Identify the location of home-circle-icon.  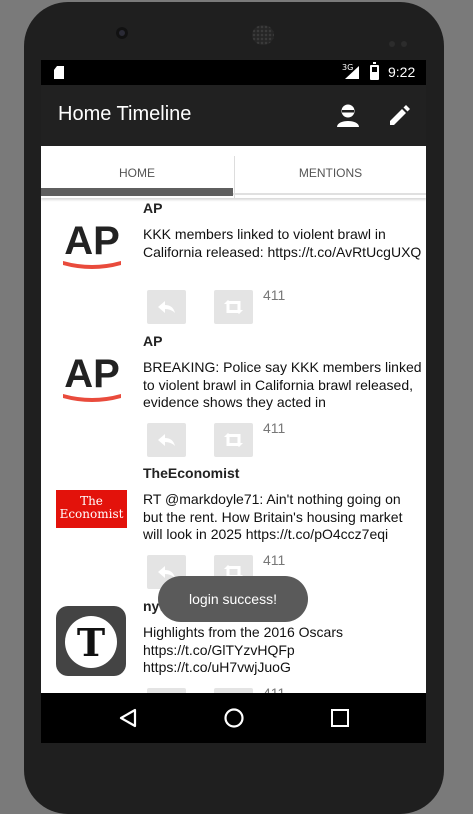
(234, 718).